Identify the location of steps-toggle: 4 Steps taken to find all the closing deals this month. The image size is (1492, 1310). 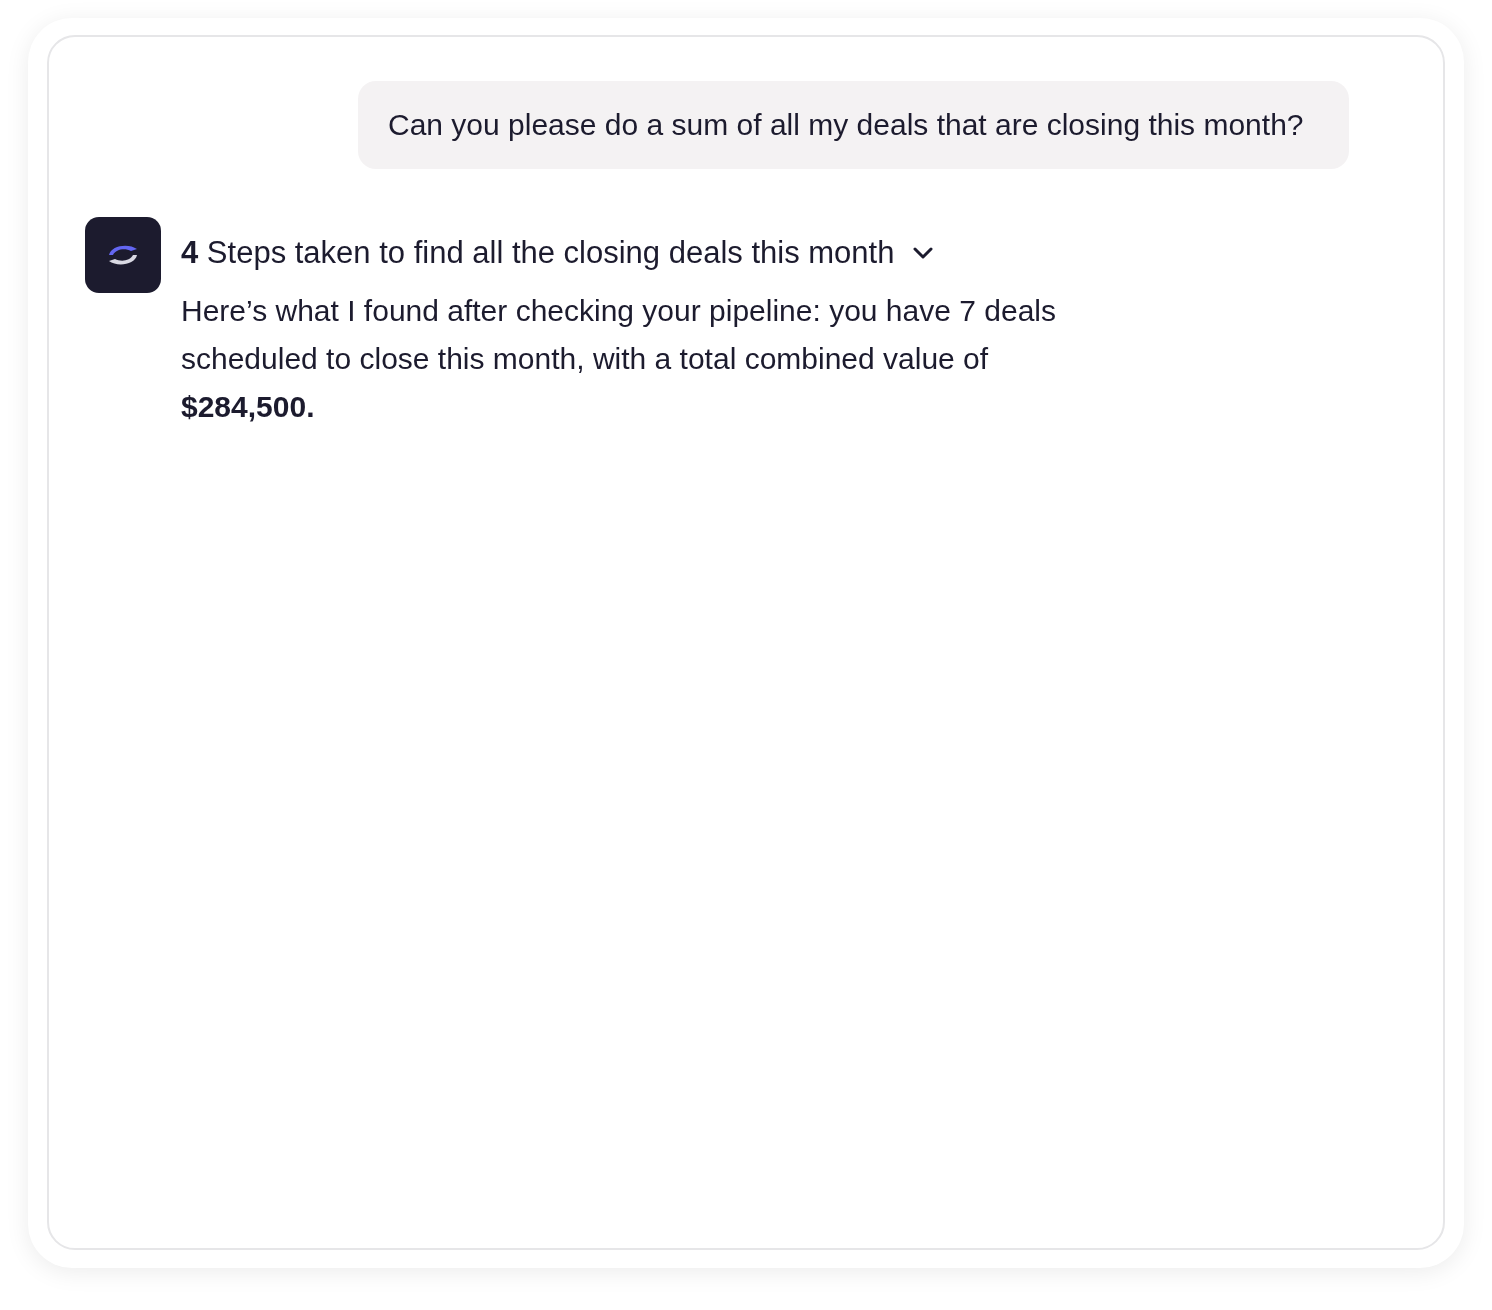
(631, 253).